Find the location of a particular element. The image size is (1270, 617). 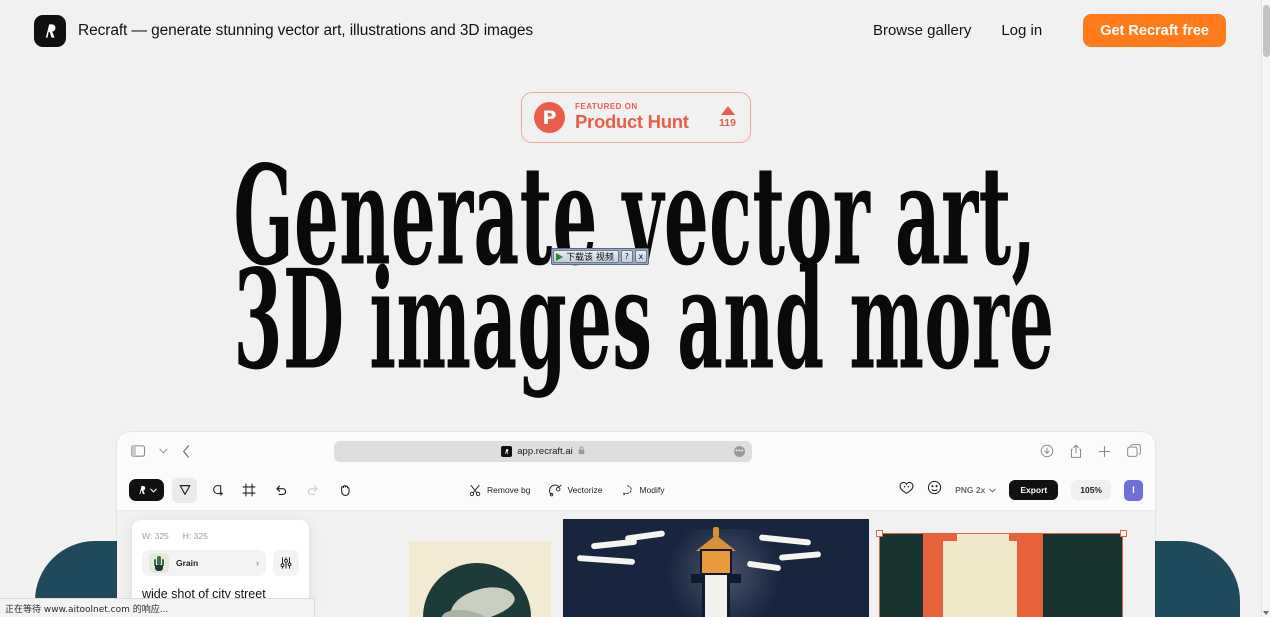

upvote-block: 119 is located at coordinates (727, 117).